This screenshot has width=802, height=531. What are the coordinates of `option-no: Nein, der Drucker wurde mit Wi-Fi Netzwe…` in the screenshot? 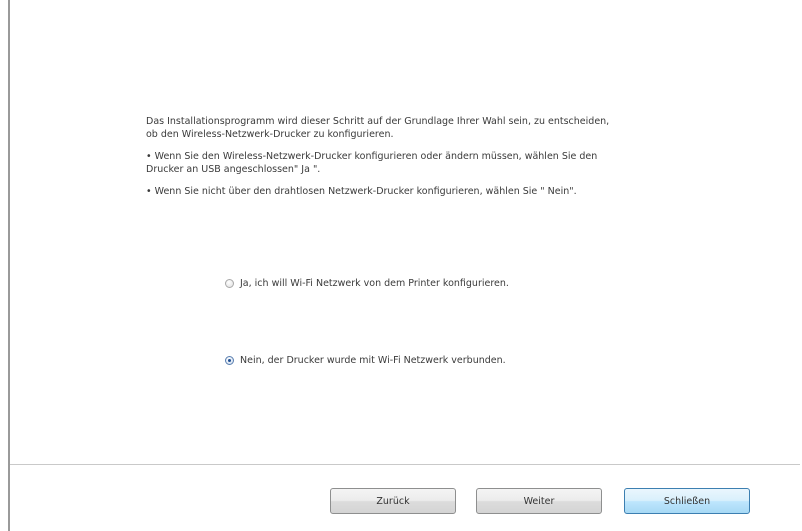 It's located at (365, 360).